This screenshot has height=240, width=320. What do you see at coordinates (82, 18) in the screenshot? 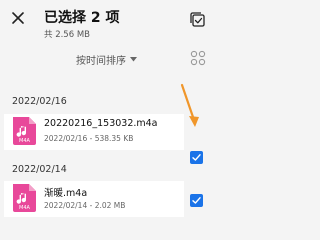
I see `page-title: 已选择 2 项` at bounding box center [82, 18].